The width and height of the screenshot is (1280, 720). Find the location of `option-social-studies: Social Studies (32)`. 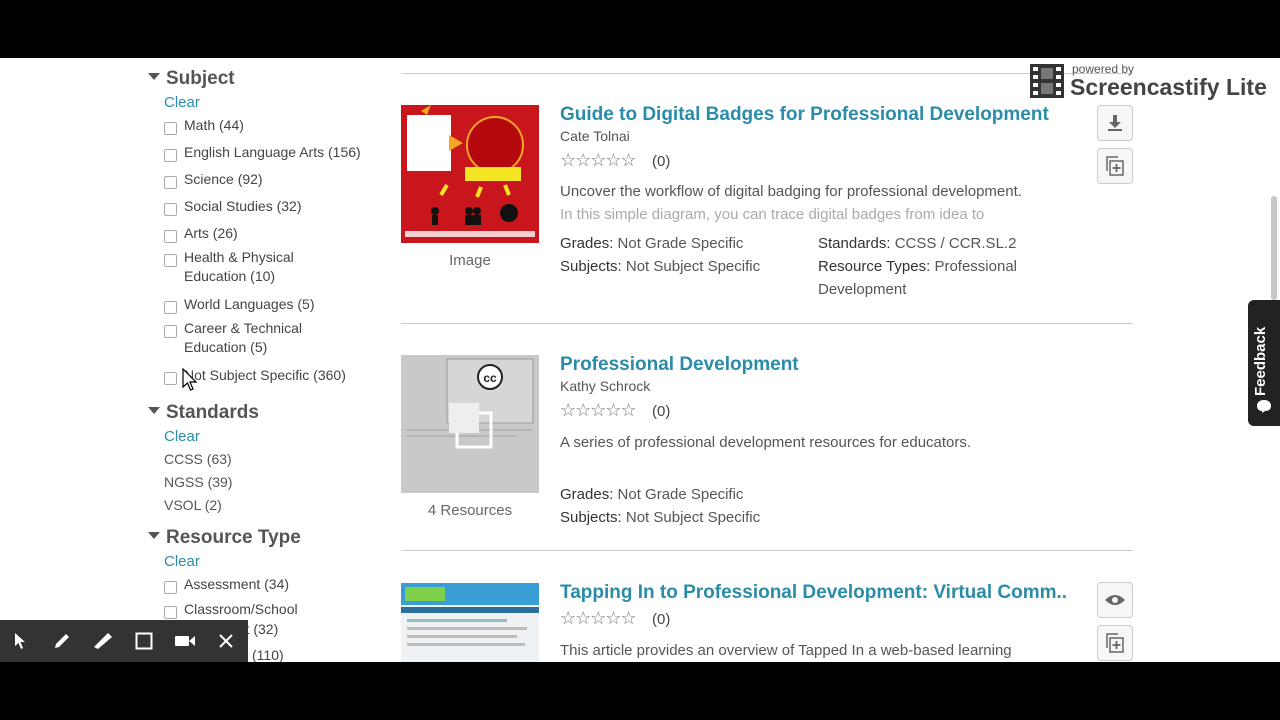

option-social-studies: Social Studies (32) is located at coordinates (243, 206).